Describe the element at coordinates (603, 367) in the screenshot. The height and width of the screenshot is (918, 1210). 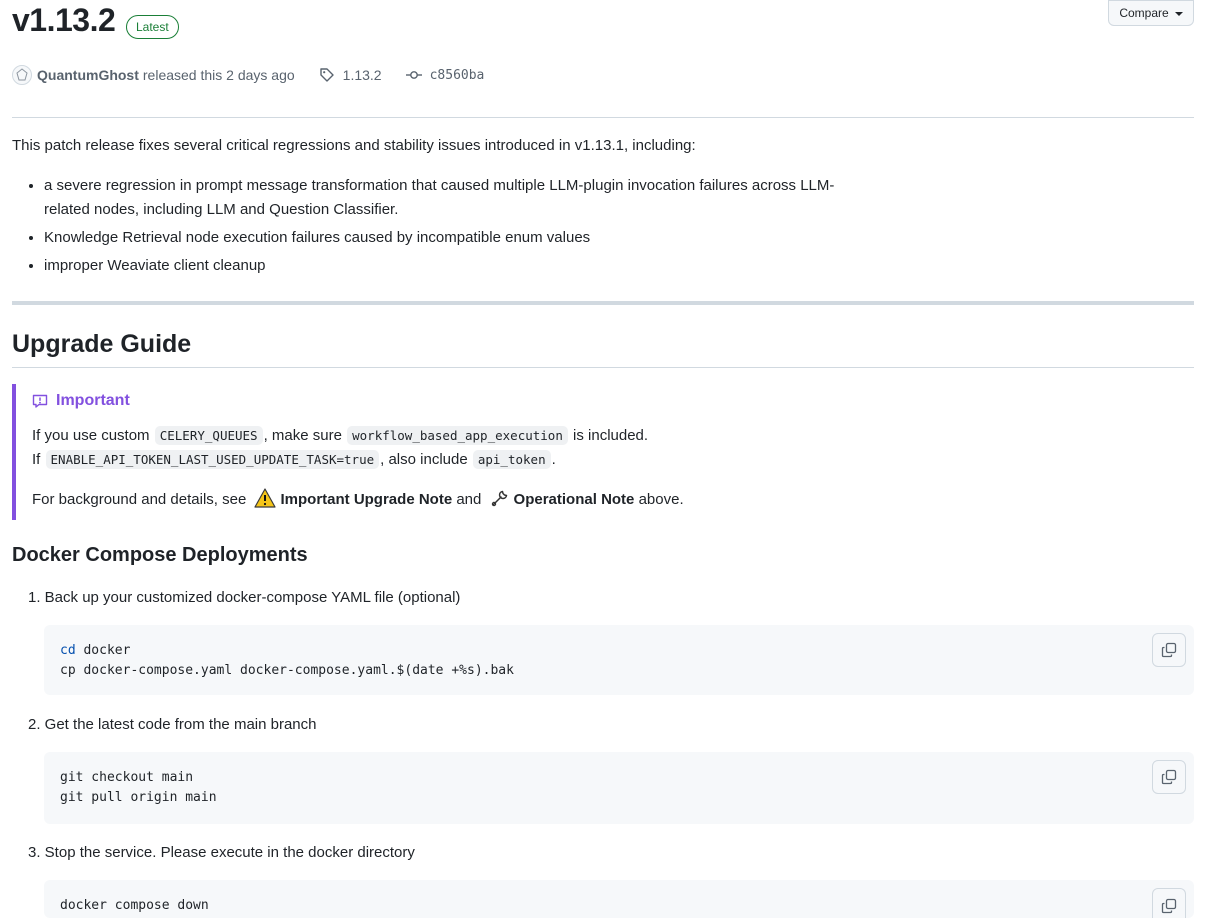
I see `heading-underline` at that location.